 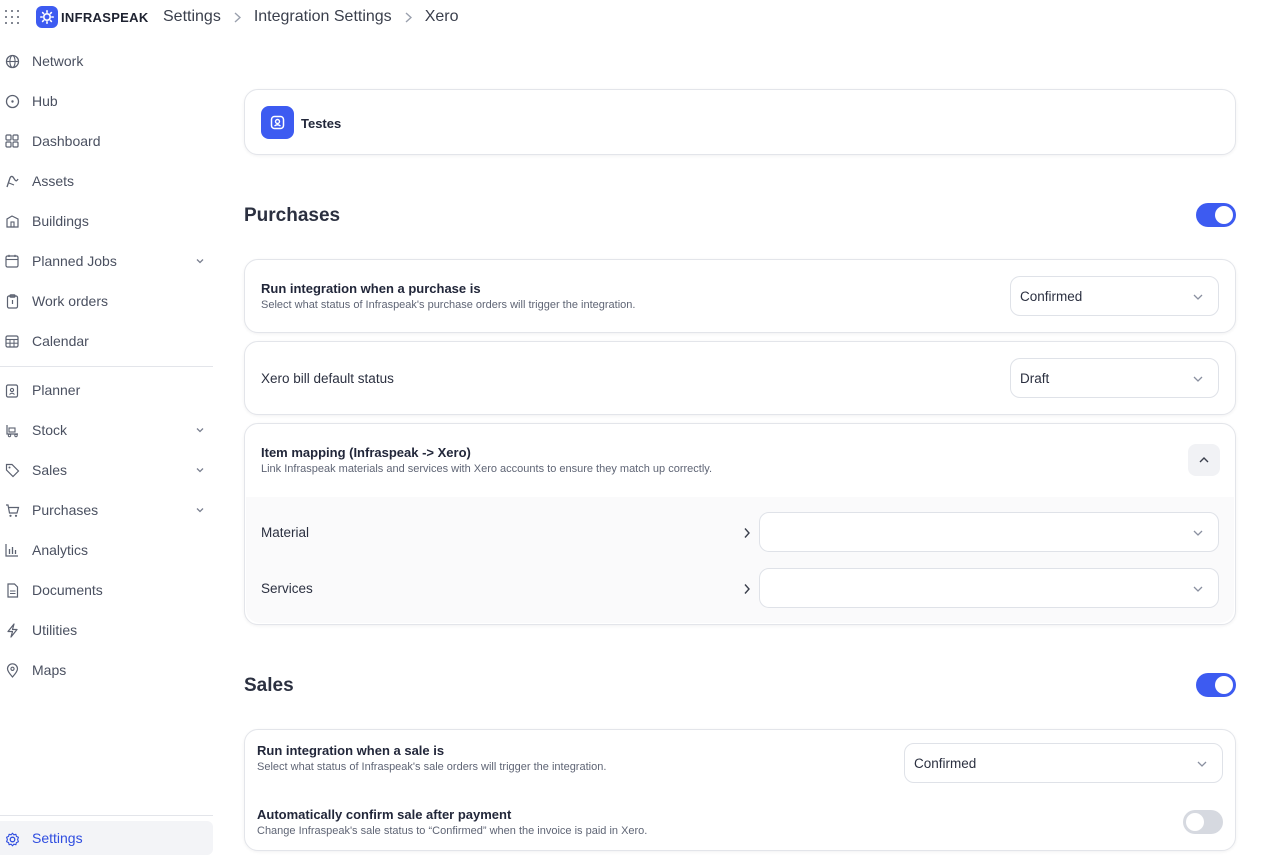 What do you see at coordinates (106, 838) in the screenshot?
I see `sidebar-item-settings: Settings` at bounding box center [106, 838].